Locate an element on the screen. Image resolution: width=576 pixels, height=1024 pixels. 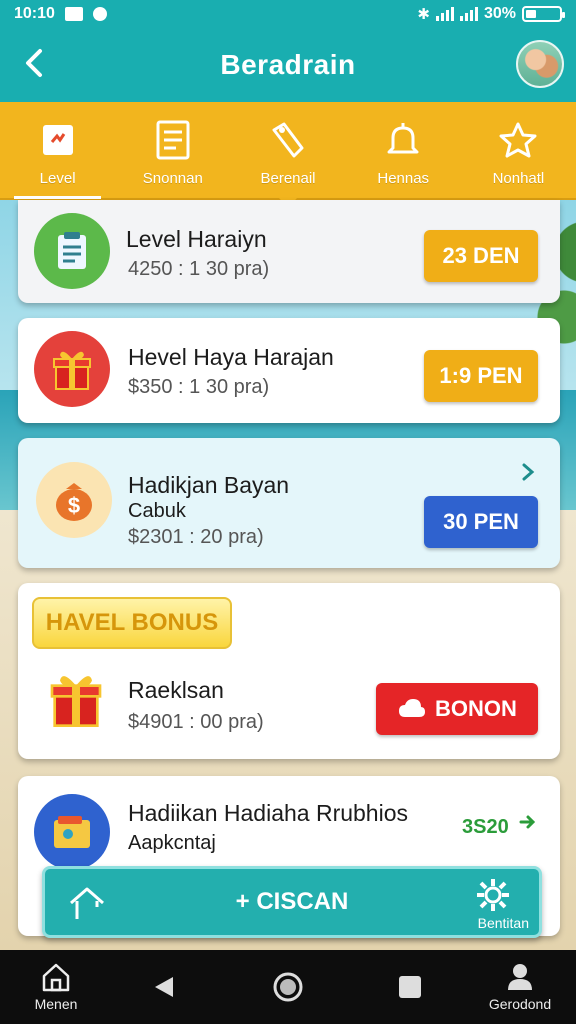
status-bar: 10:10 ✱ 30% is located at coordinates (288, 14).